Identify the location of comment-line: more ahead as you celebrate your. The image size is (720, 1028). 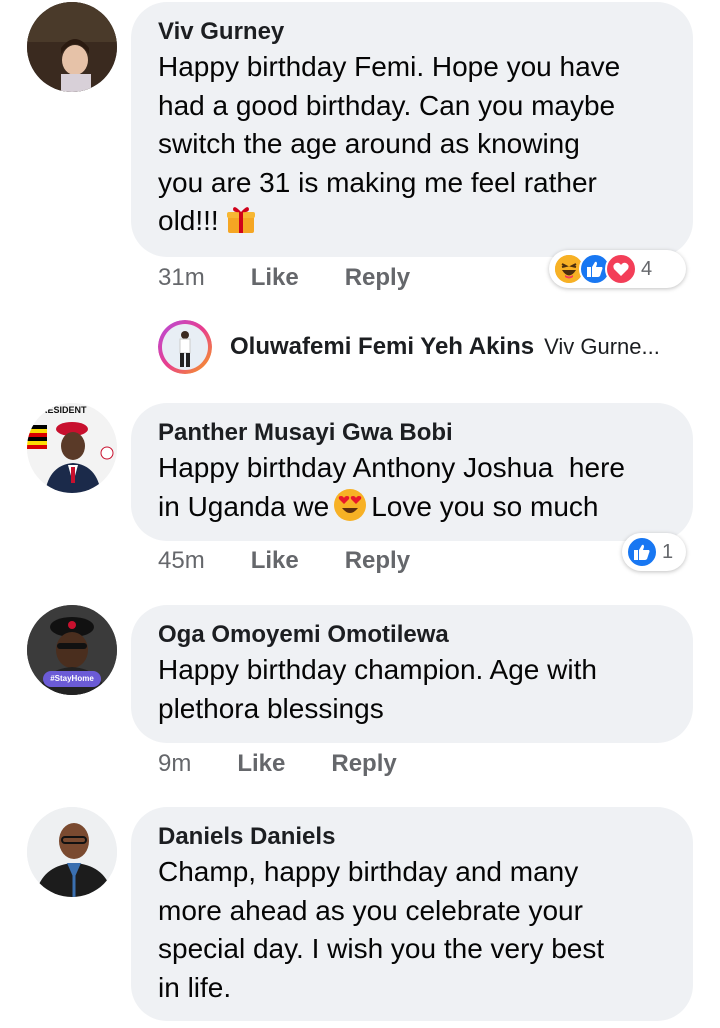
(370, 910).